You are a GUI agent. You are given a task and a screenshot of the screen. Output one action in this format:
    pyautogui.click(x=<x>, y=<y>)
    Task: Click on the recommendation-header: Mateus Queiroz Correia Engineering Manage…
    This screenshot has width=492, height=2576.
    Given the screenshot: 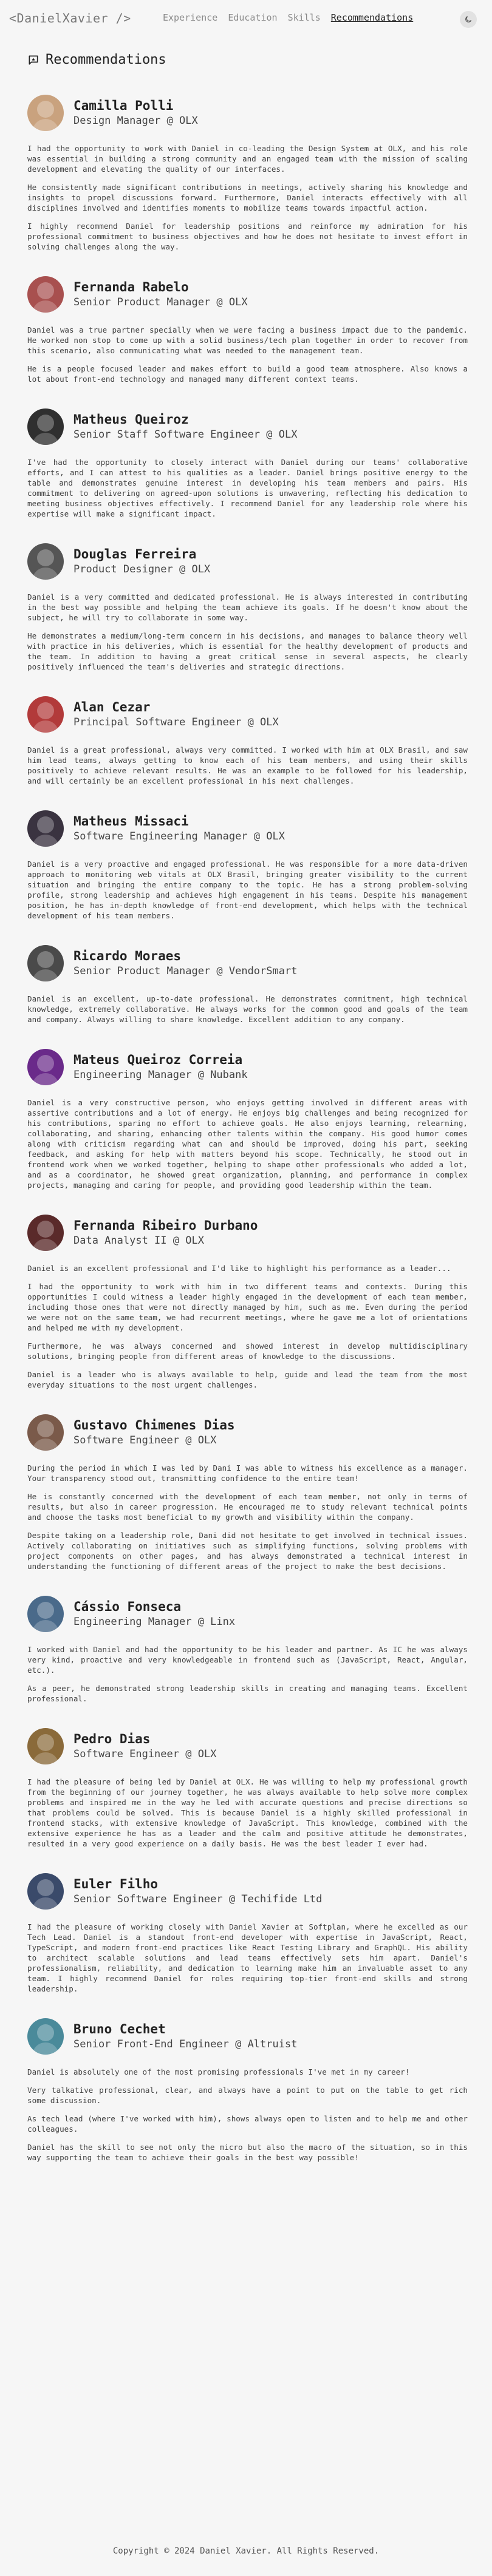 What is the action you would take?
    pyautogui.click(x=247, y=1067)
    